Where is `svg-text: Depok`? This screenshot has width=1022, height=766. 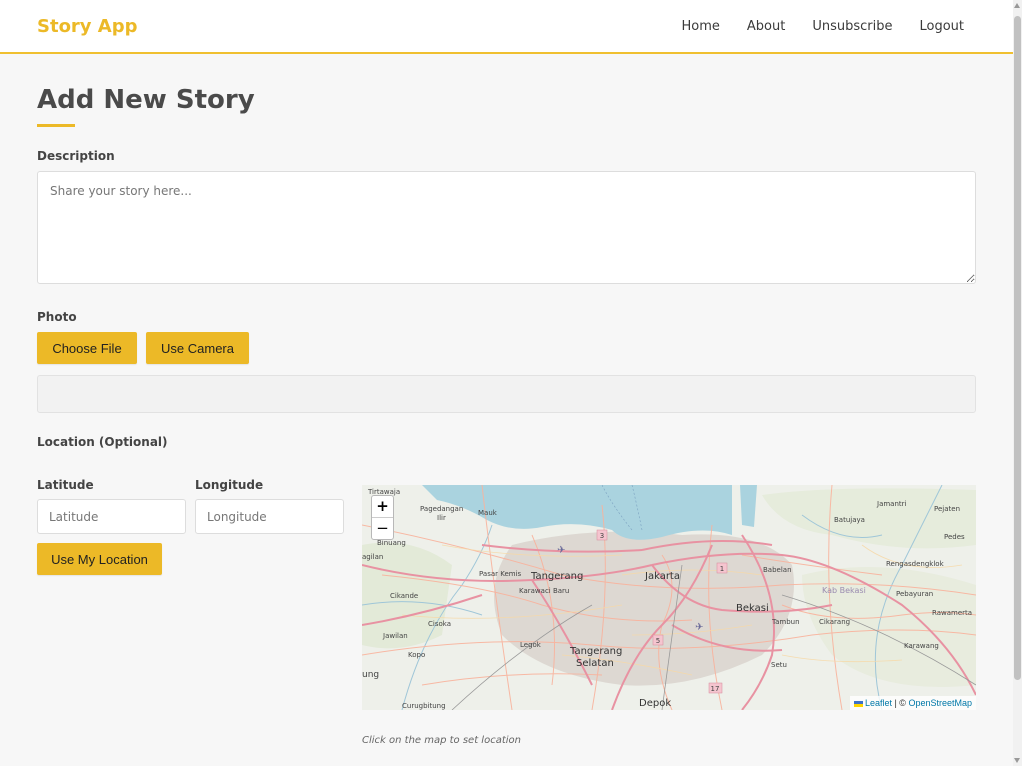
svg-text: Depok is located at coordinates (655, 703).